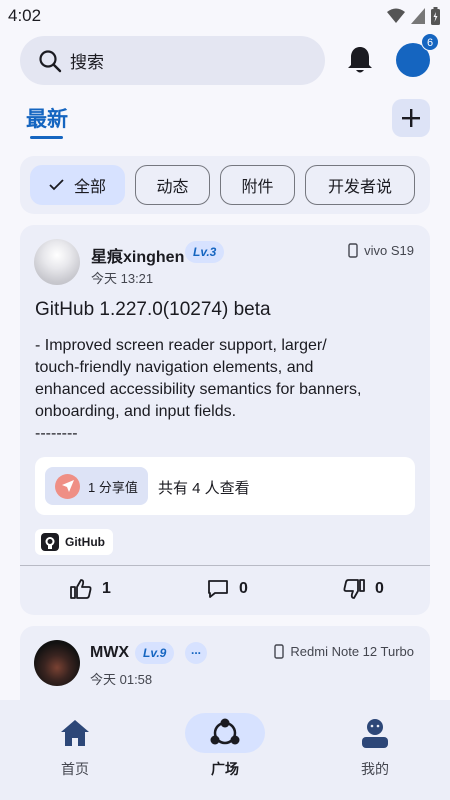 The image size is (450, 800). I want to click on add-post-button, so click(411, 118).